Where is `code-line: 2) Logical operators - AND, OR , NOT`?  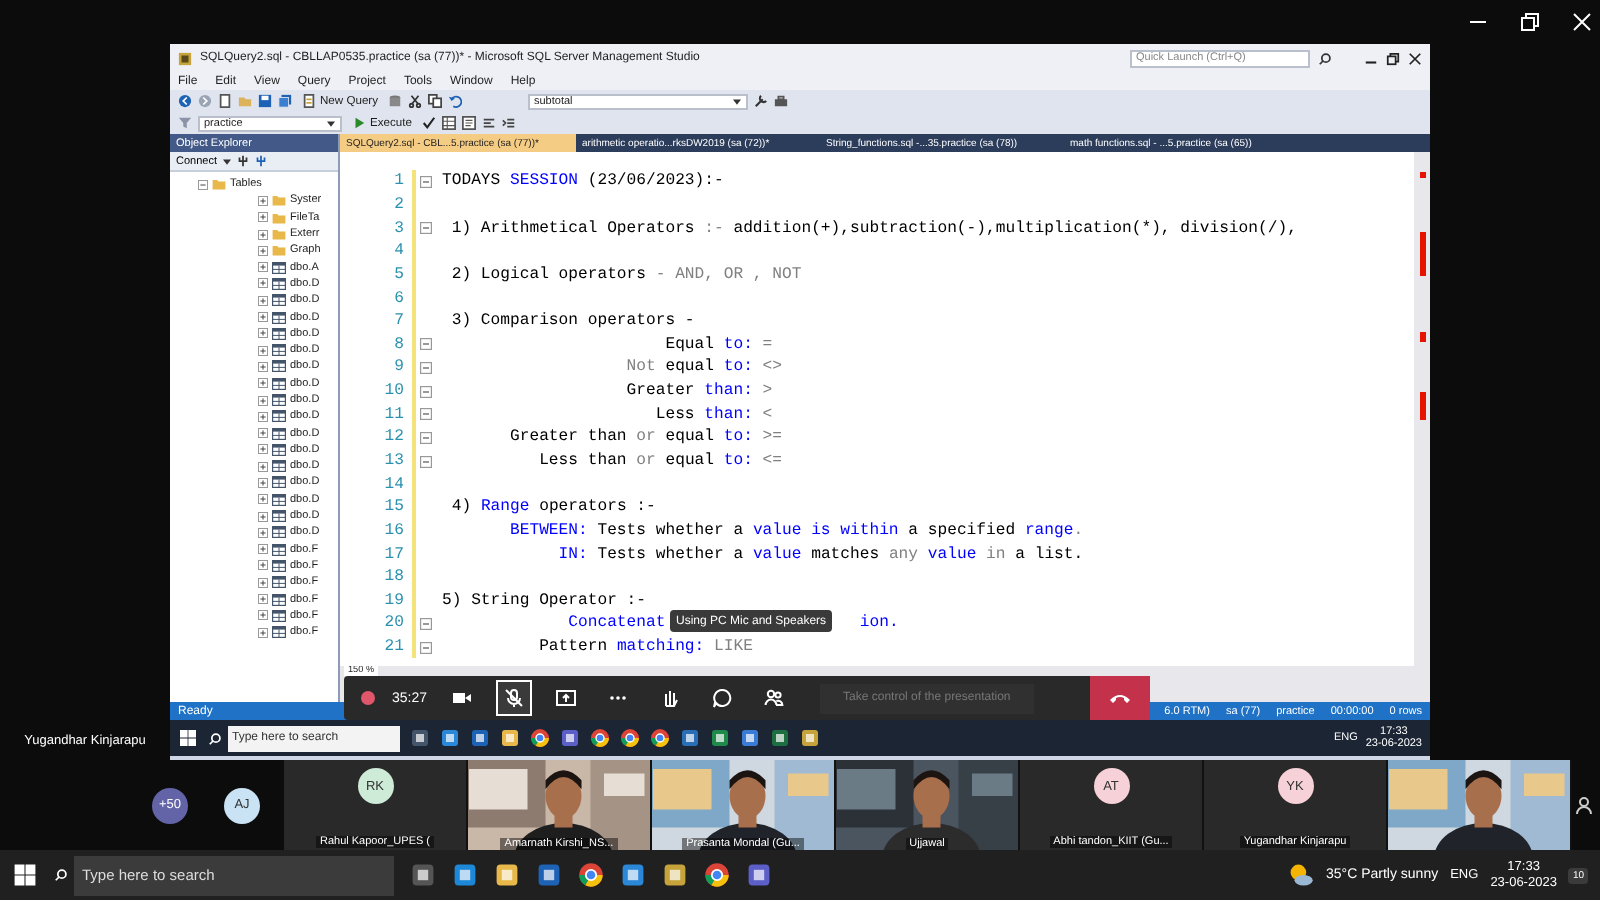 code-line: 2) Logical operators - AND, OR , NOT is located at coordinates (625, 274).